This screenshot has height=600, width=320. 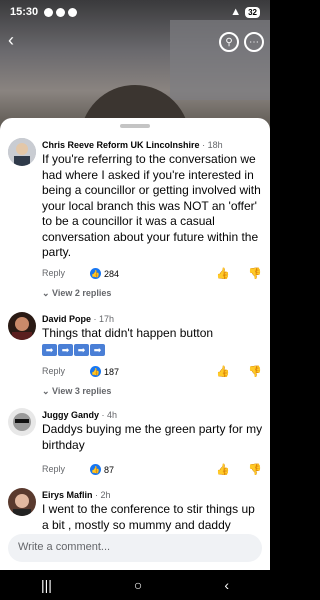 I want to click on comment-actions: Reply 👍 187 👍 👎, so click(x=153, y=373).